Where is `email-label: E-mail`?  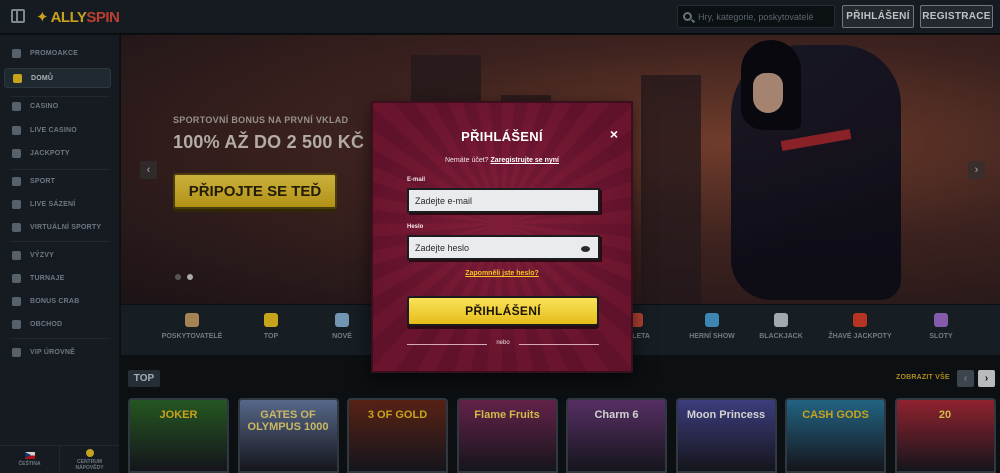
email-label: E-mail is located at coordinates (416, 180).